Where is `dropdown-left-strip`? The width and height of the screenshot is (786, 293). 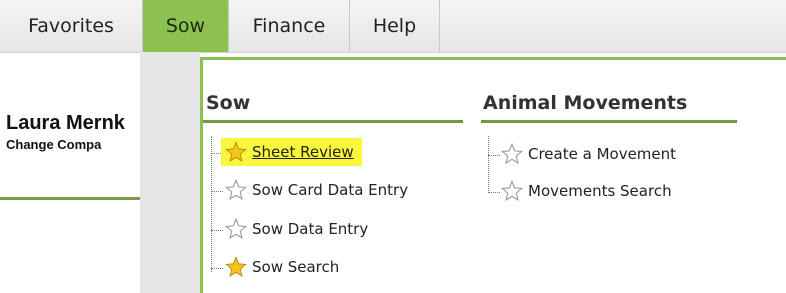 dropdown-left-strip is located at coordinates (170, 172).